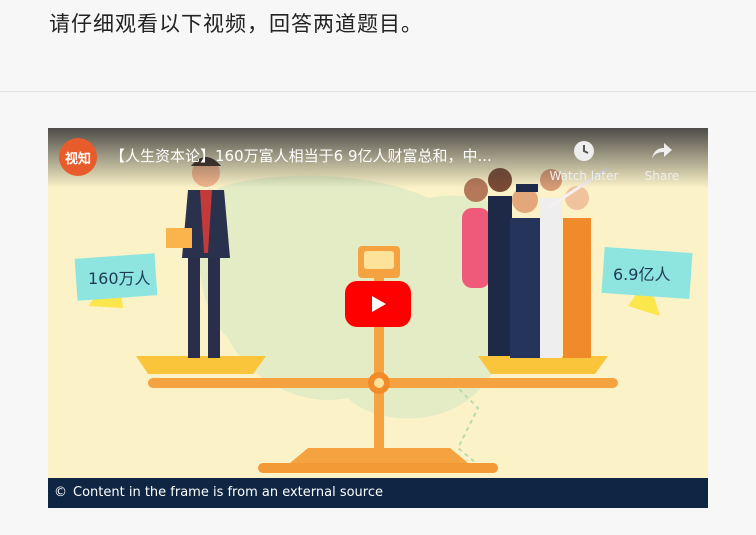 The height and width of the screenshot is (535, 756). What do you see at coordinates (78, 157) in the screenshot?
I see `channel-avatar: 视知` at bounding box center [78, 157].